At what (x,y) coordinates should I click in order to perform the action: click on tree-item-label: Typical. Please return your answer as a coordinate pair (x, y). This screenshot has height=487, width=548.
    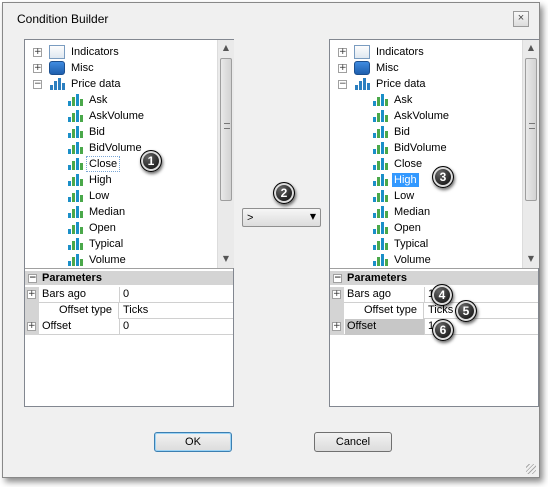
    Looking at the image, I should click on (106, 244).